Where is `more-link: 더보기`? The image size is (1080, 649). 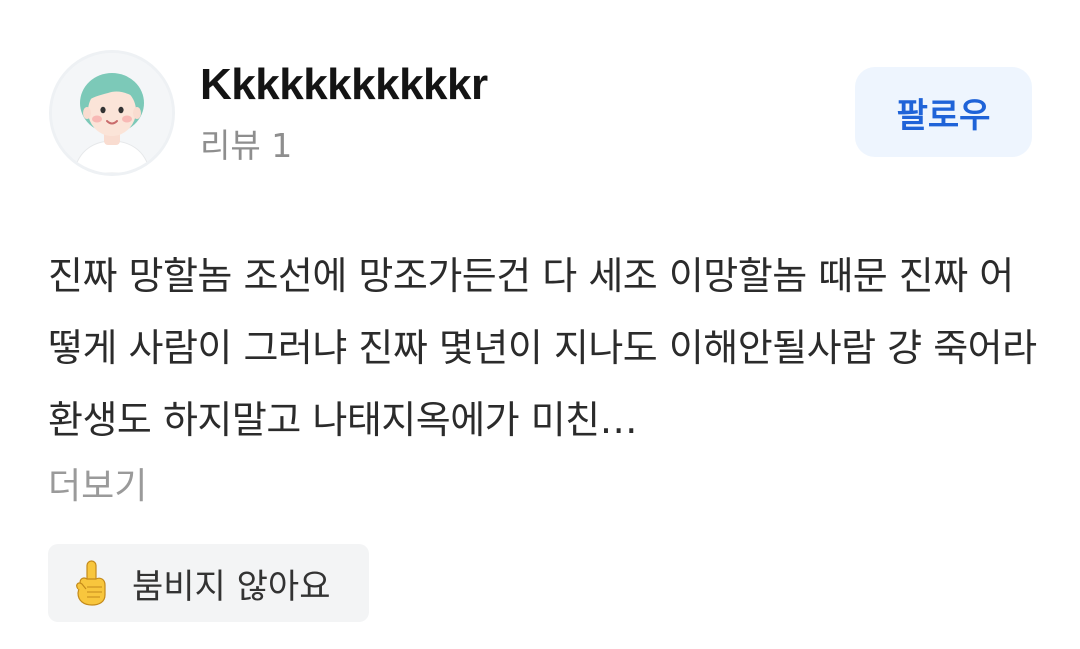 more-link: 더보기 is located at coordinates (97, 487).